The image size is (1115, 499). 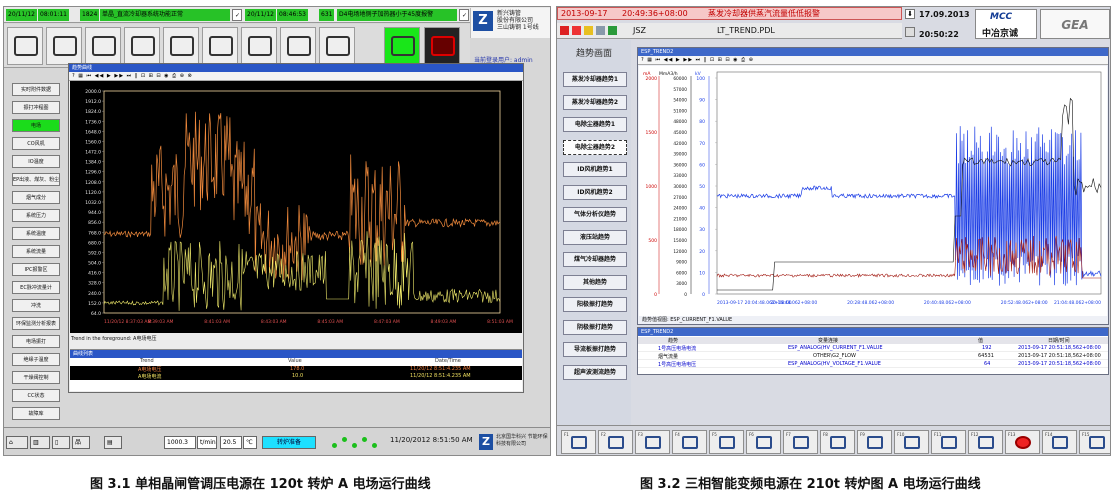 What do you see at coordinates (36, 287) in the screenshot?
I see `sidebar-item: EC脉冲流量计` at bounding box center [36, 287].